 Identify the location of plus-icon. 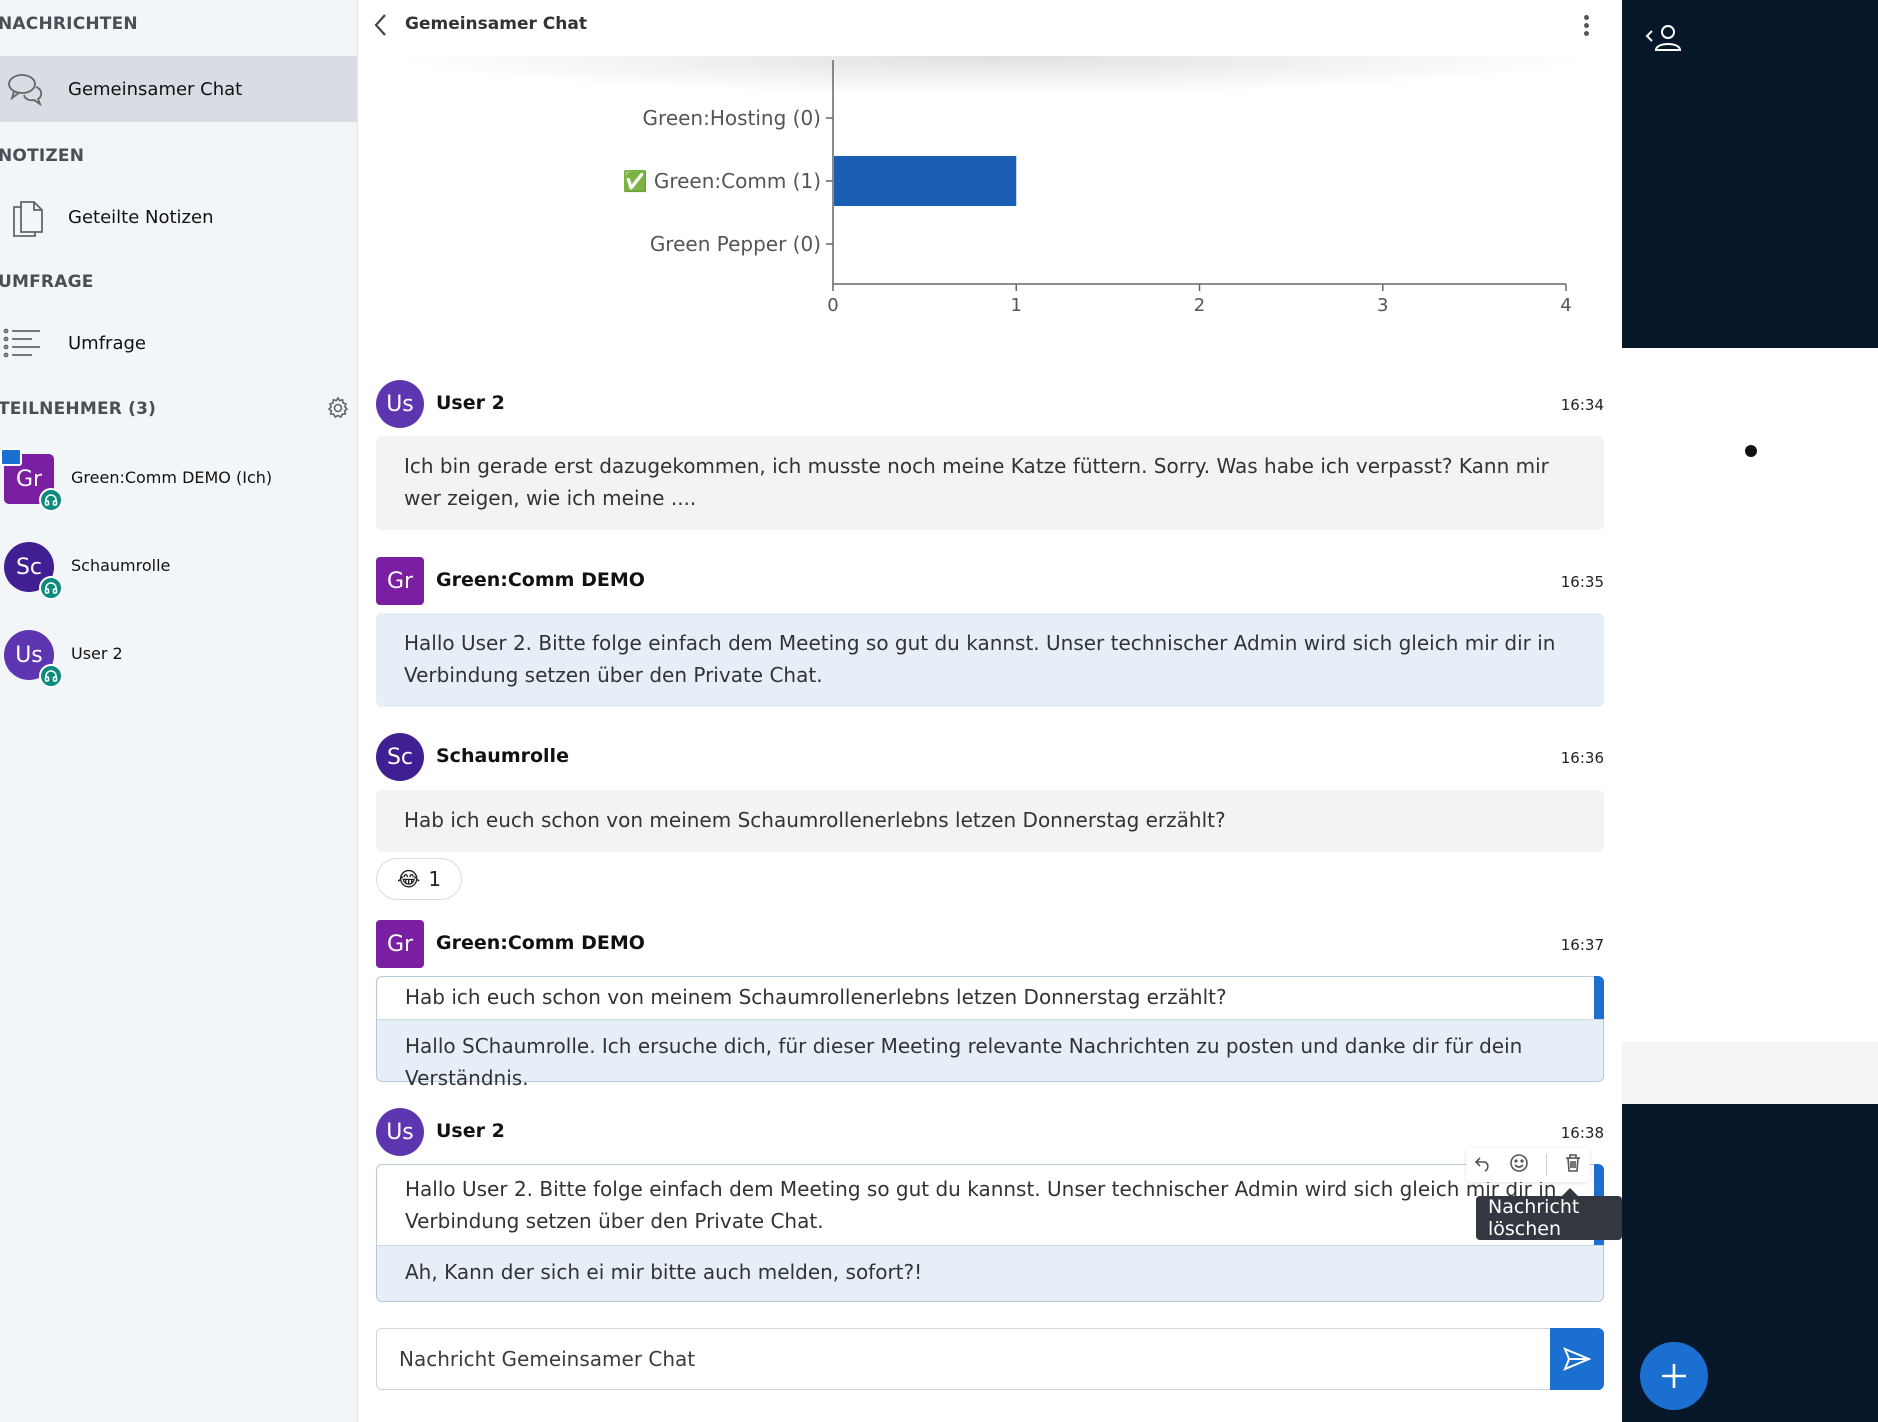
(1674, 1376).